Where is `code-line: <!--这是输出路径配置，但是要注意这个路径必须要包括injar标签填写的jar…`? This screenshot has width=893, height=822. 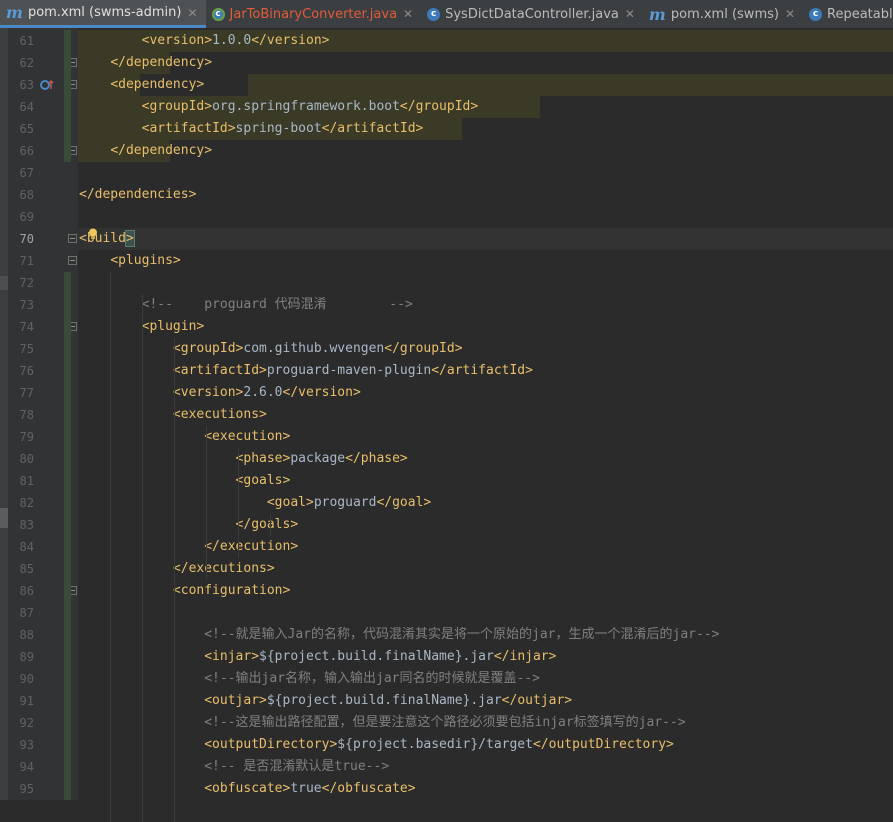
code-line: <!--这是输出路径配置，但是要注意这个路径必须要包括injar标签填写的jar… is located at coordinates (445, 722).